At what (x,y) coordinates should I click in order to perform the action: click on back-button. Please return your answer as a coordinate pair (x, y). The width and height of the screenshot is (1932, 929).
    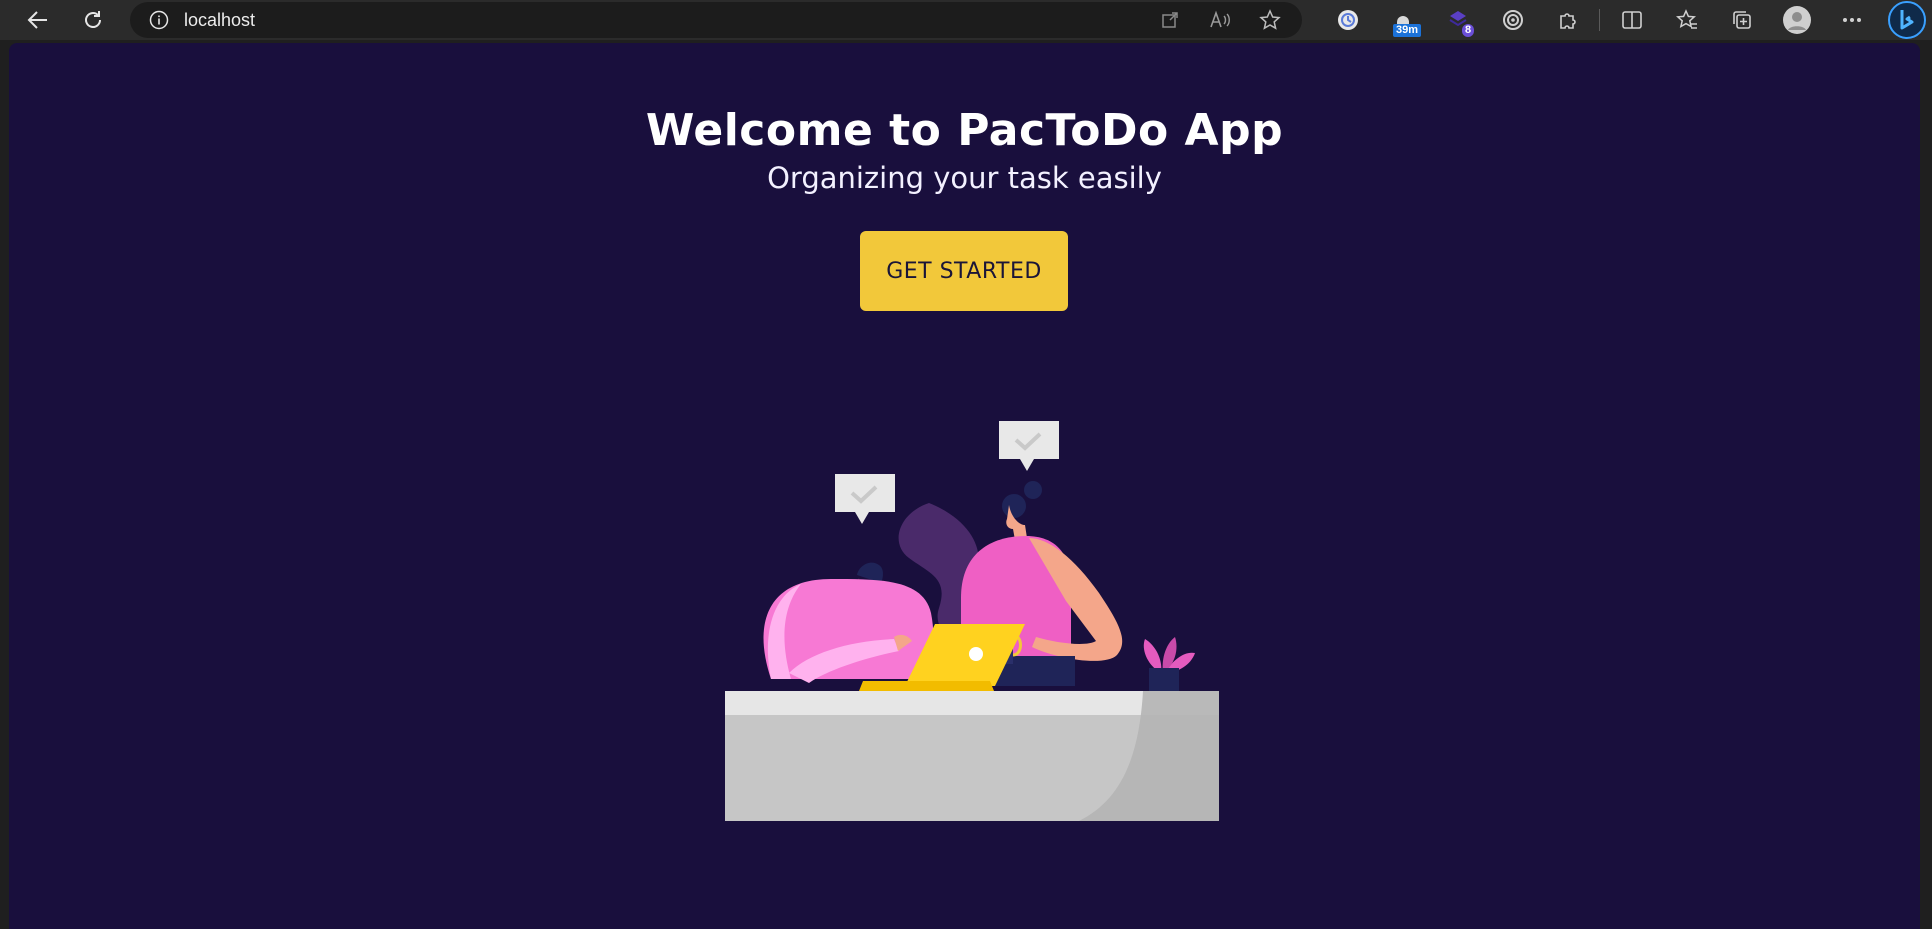
    Looking at the image, I should click on (38, 20).